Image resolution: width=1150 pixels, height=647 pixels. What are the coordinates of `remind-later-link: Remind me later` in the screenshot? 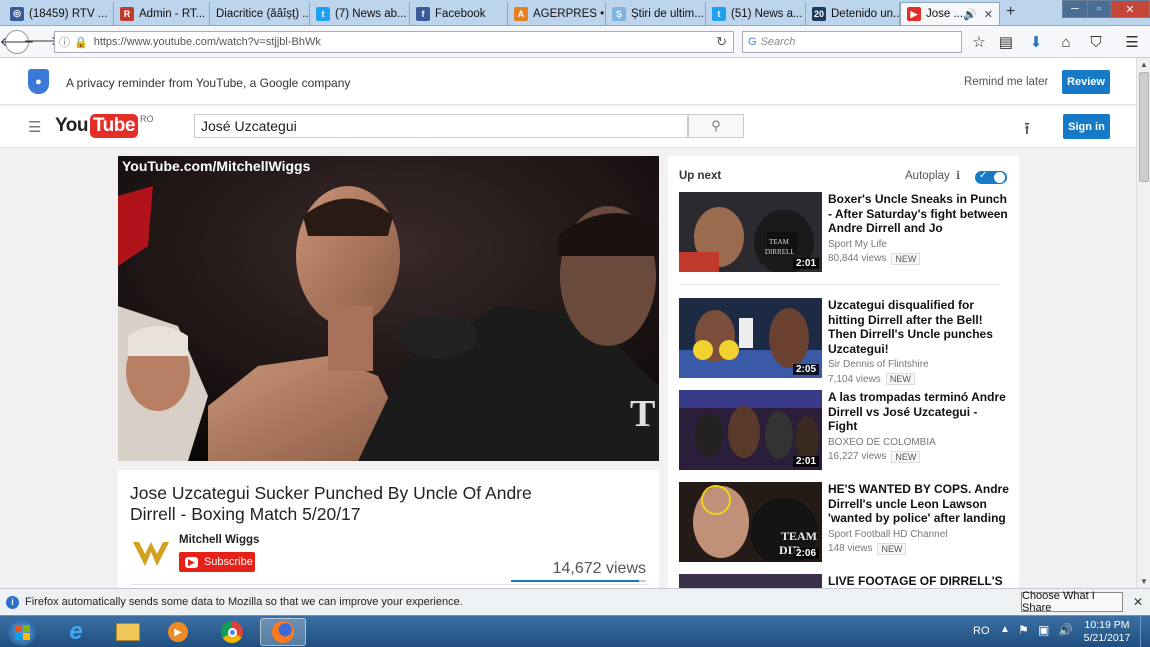 It's located at (1006, 82).